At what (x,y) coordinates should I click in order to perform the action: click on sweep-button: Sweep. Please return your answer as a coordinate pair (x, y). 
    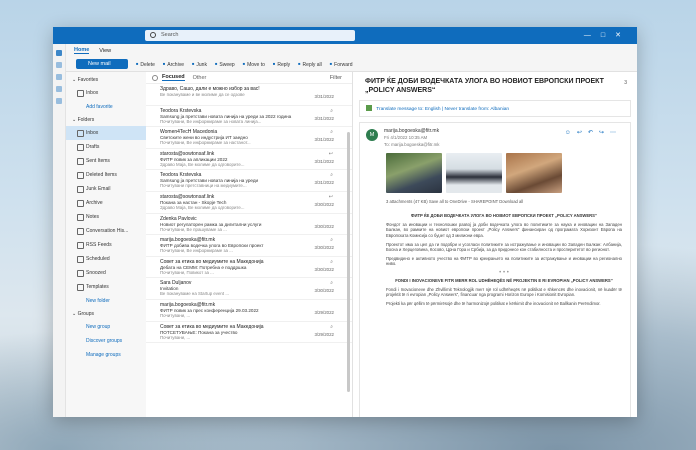
    Looking at the image, I should click on (224, 64).